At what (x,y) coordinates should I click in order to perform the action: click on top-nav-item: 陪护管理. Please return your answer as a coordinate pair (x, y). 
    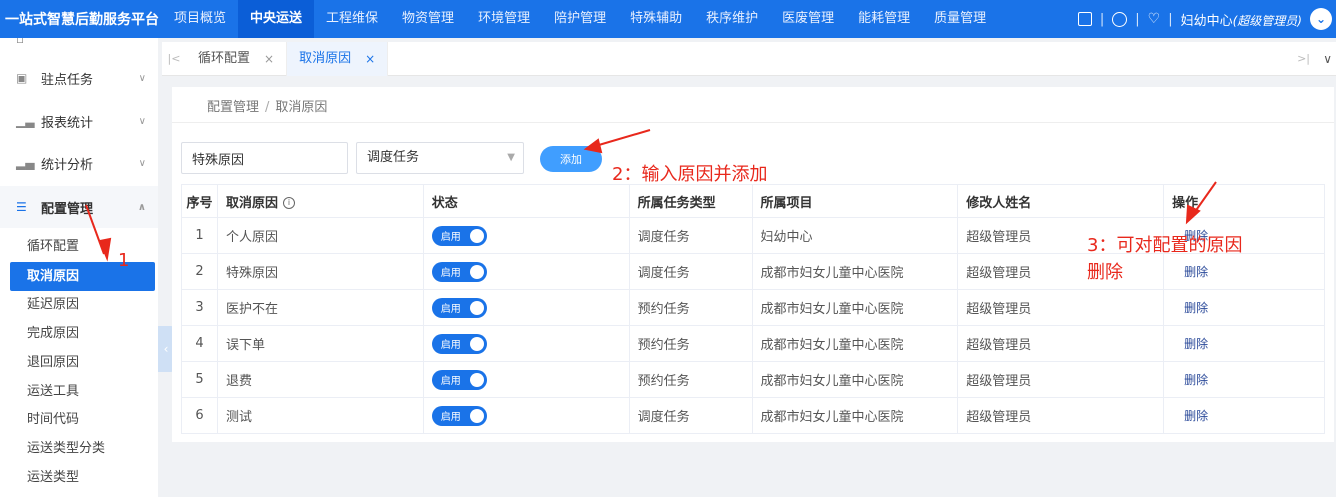
    Looking at the image, I should click on (580, 19).